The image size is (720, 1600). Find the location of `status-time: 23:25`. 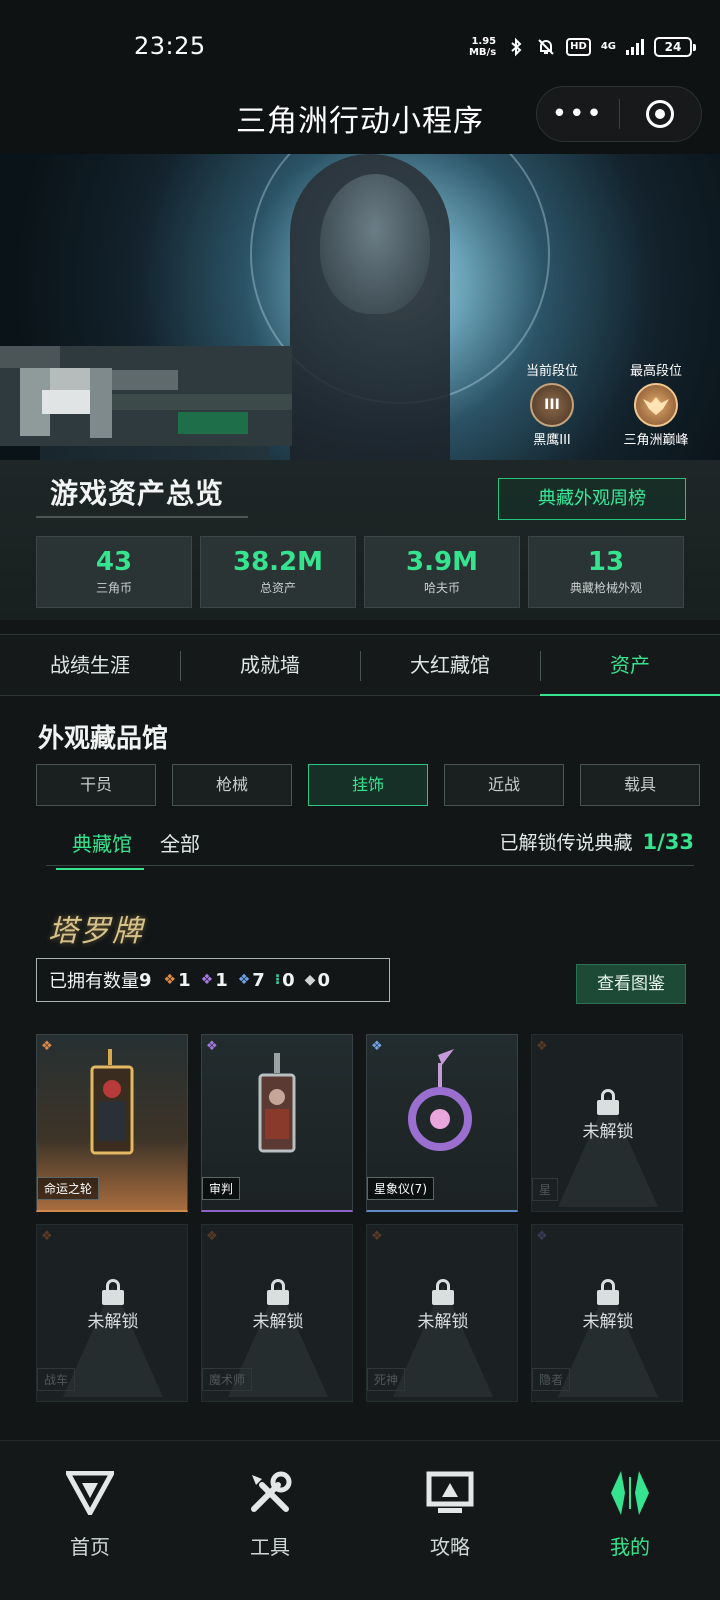

status-time: 23:25 is located at coordinates (170, 46).